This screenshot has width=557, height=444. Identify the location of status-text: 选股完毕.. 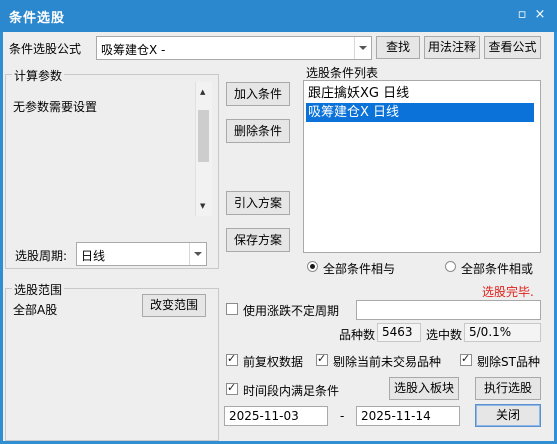
(508, 292).